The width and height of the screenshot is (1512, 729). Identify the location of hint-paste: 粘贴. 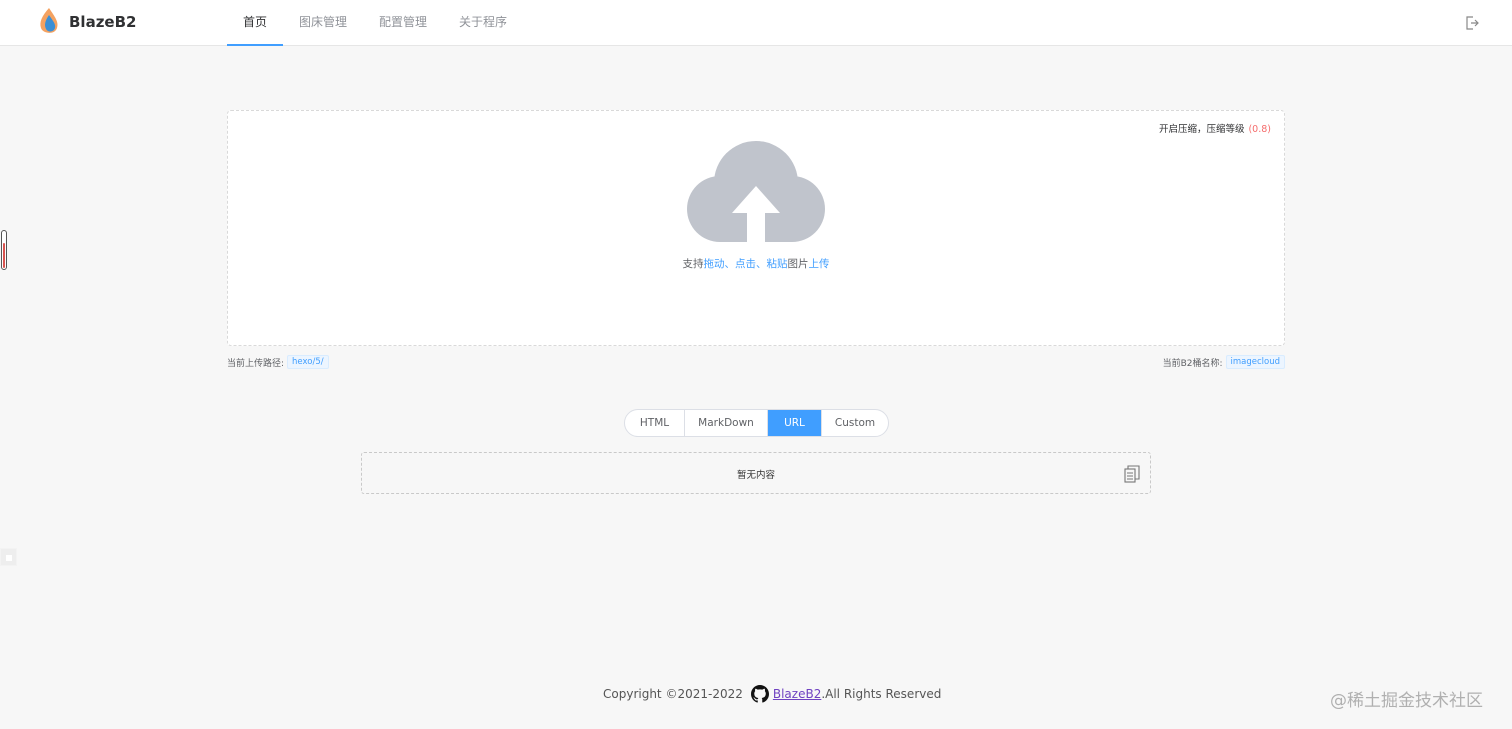
(777, 264).